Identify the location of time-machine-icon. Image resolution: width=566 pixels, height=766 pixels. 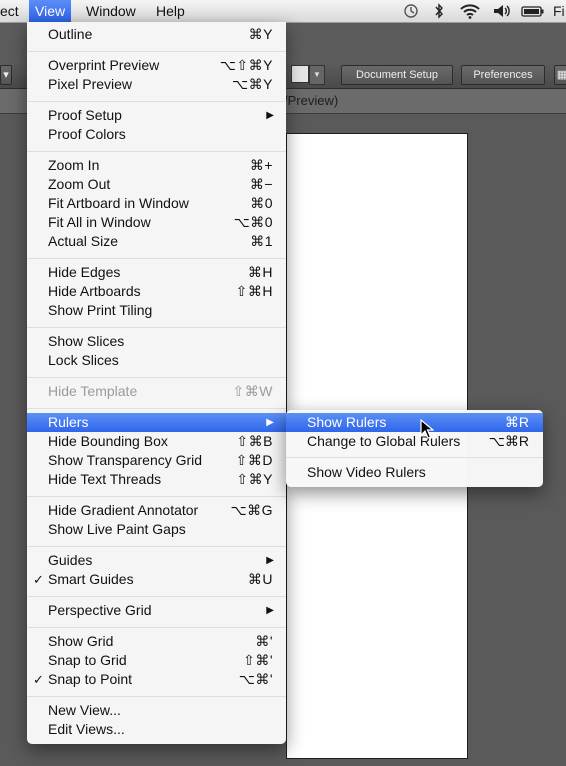
(411, 11).